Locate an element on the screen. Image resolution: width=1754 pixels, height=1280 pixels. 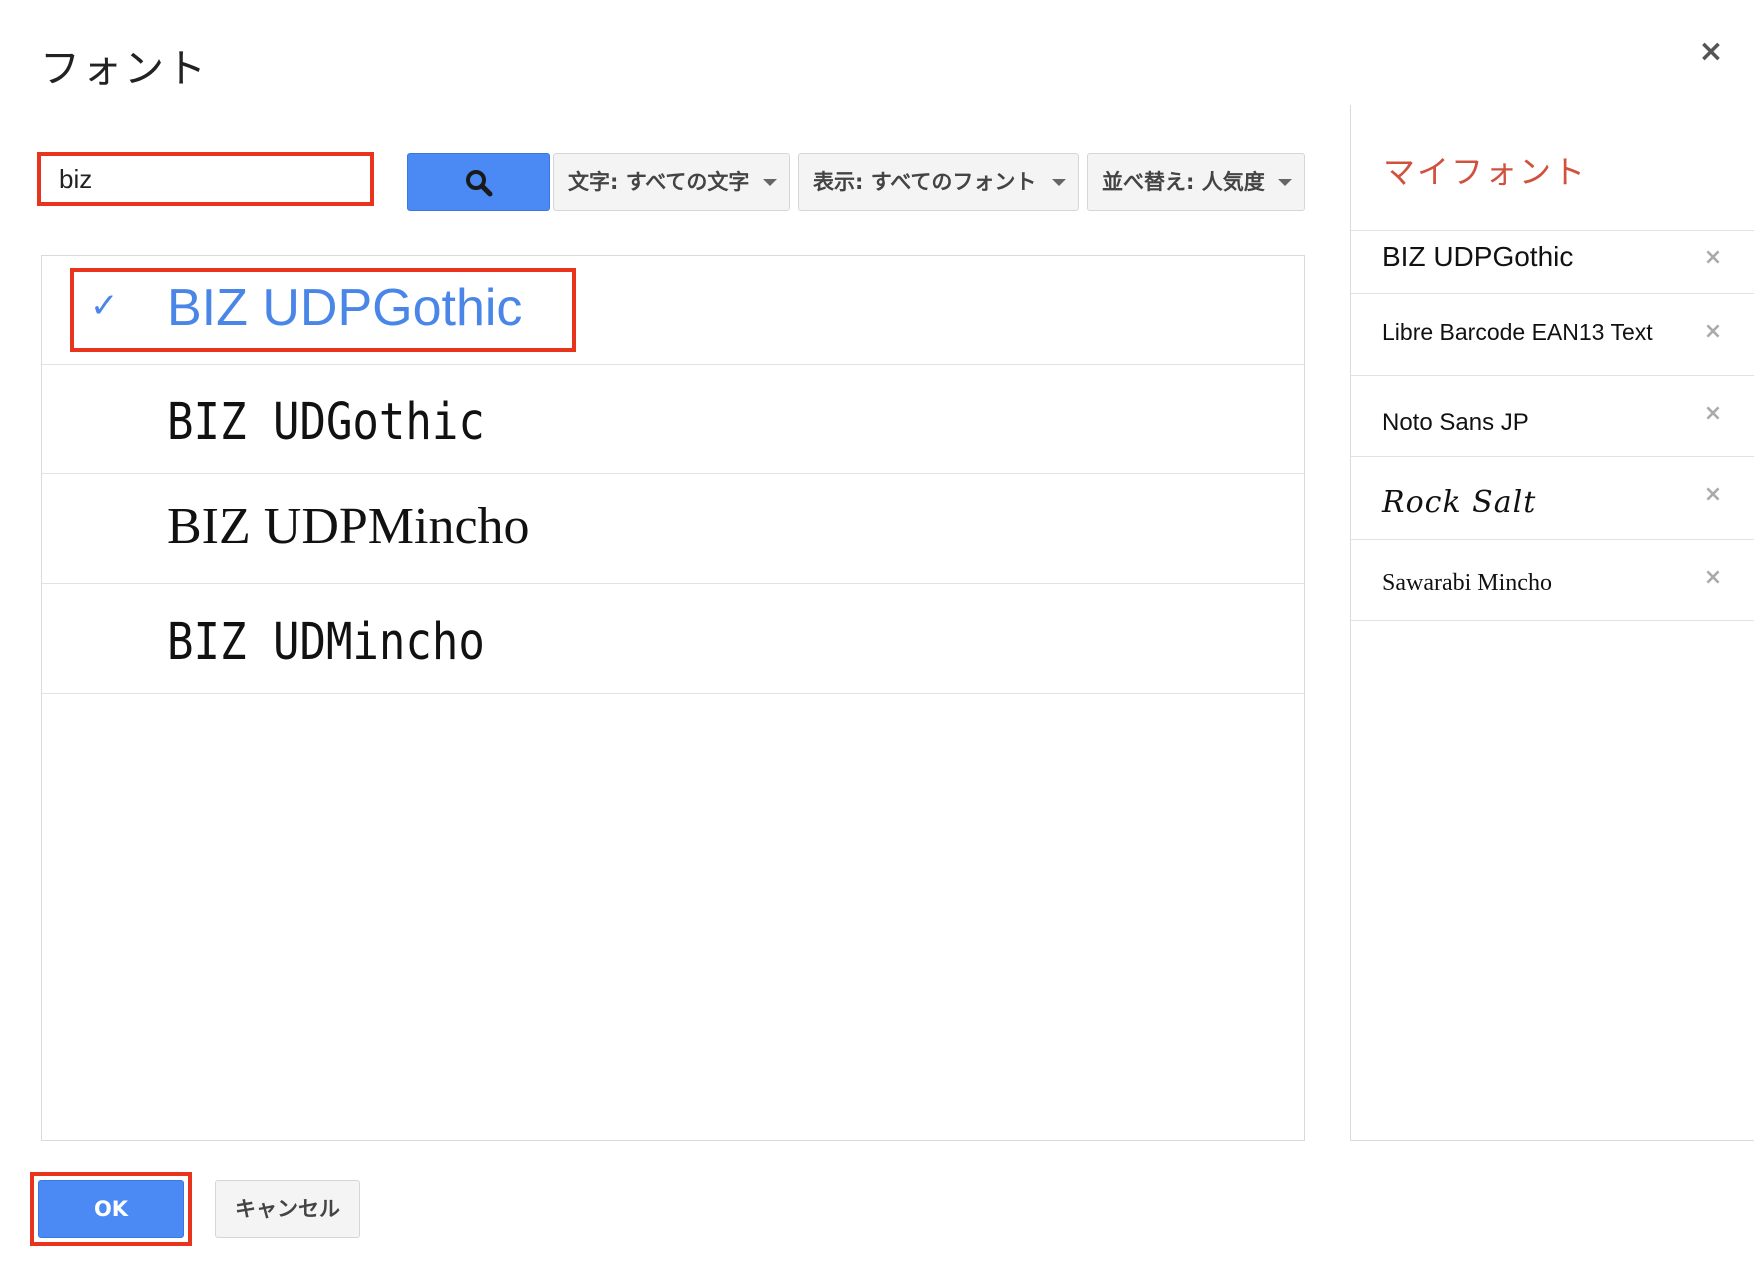
search-highlight-box is located at coordinates (205, 179).